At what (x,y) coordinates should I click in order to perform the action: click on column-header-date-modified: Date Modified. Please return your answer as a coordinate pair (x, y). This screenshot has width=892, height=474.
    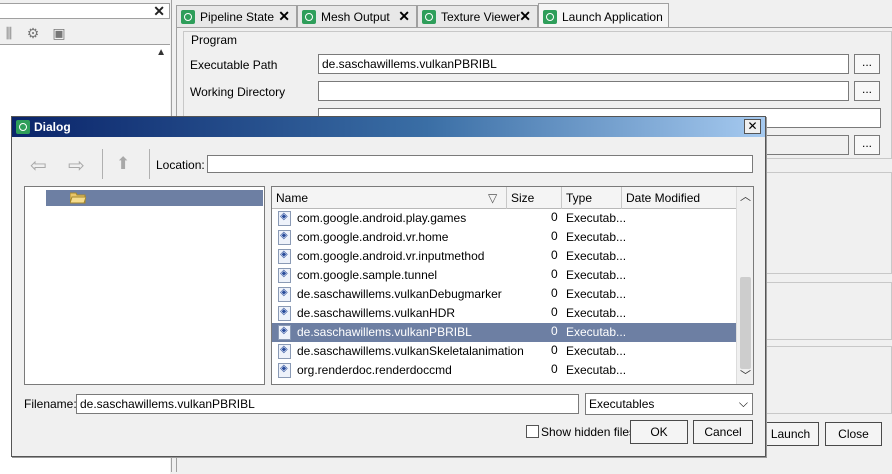
    Looking at the image, I should click on (679, 198).